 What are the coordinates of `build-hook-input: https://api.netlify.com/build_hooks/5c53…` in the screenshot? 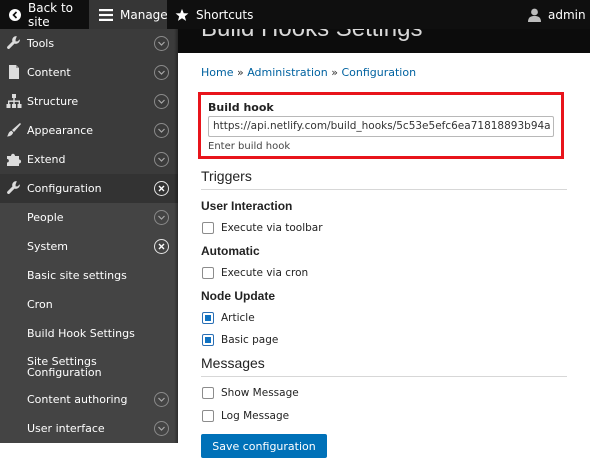 It's located at (381, 126).